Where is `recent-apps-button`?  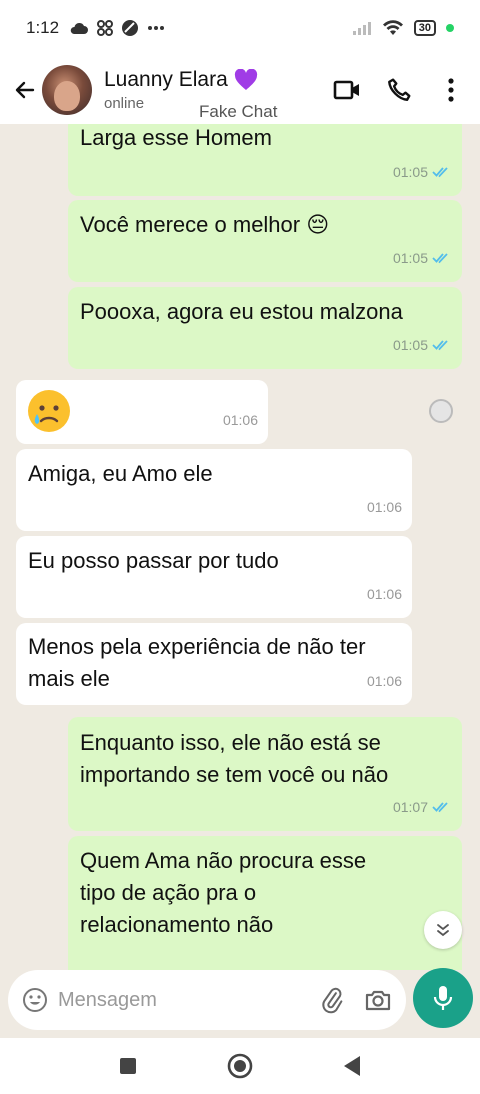 recent-apps-button is located at coordinates (128, 1066).